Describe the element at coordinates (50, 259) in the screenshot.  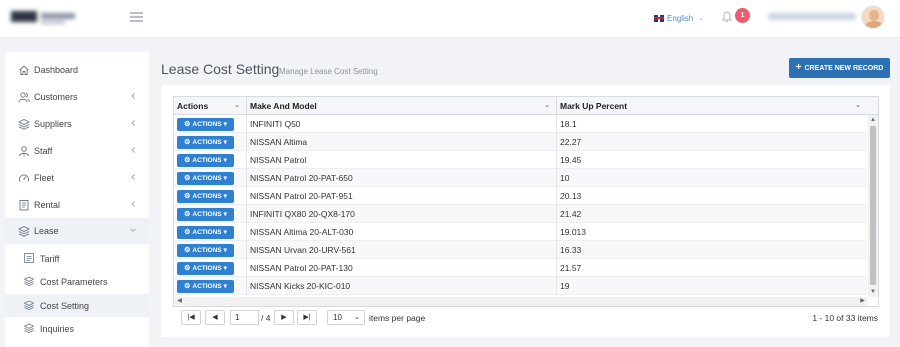
I see `sidebar-subitem-label: Tariff` at that location.